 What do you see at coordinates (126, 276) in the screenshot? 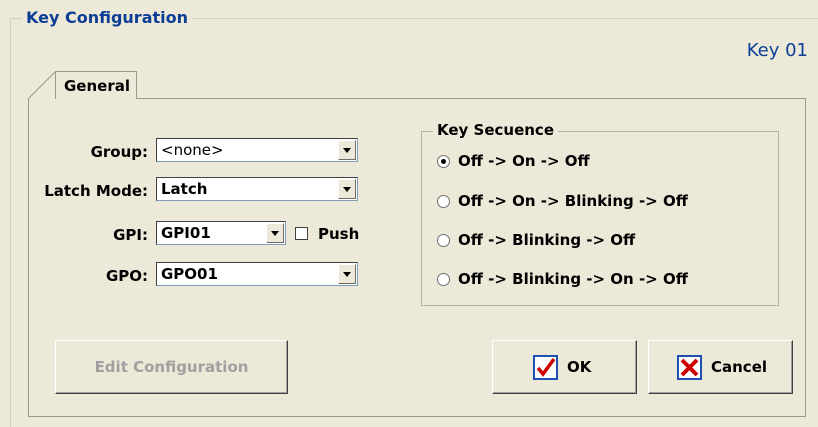
I see `gpo-label: GPO:` at bounding box center [126, 276].